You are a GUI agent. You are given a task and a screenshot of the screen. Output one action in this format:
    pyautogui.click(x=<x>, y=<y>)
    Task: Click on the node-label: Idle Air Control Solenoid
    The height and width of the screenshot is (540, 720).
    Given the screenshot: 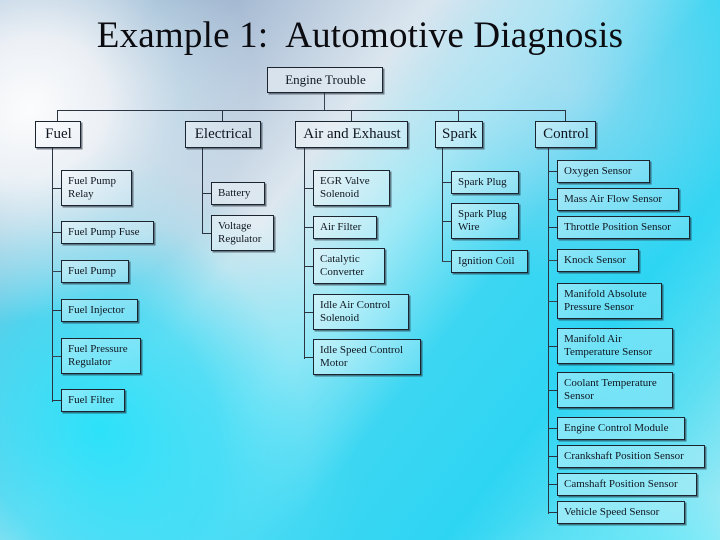 What is the action you would take?
    pyautogui.click(x=355, y=311)
    